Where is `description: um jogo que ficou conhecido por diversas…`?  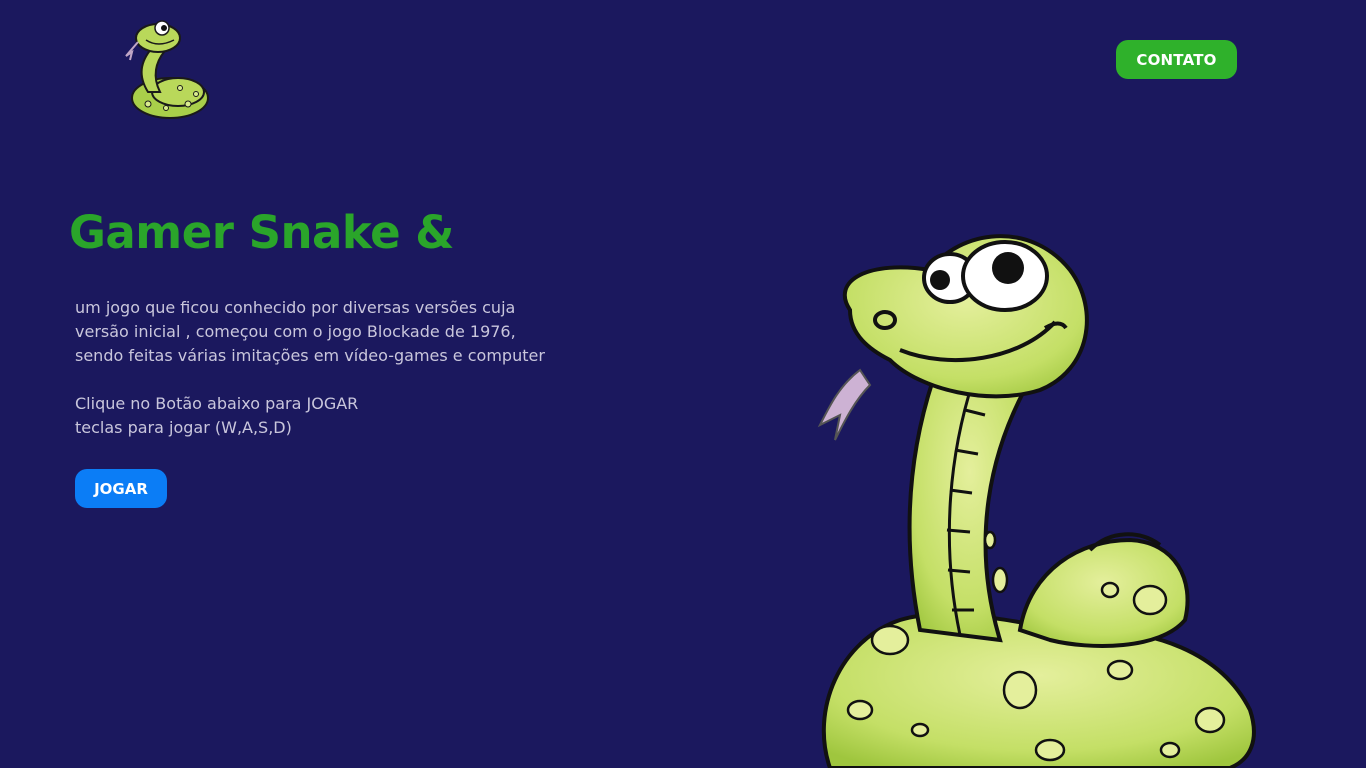 description: um jogo que ficou conhecido por diversas… is located at coordinates (355, 368).